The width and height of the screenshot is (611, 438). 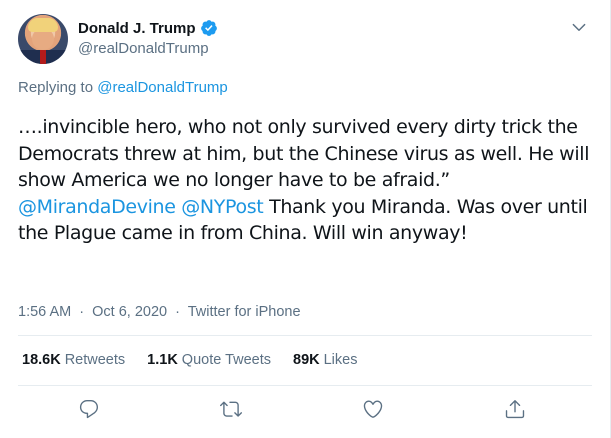 I want to click on chevron-down-icon, so click(x=579, y=27).